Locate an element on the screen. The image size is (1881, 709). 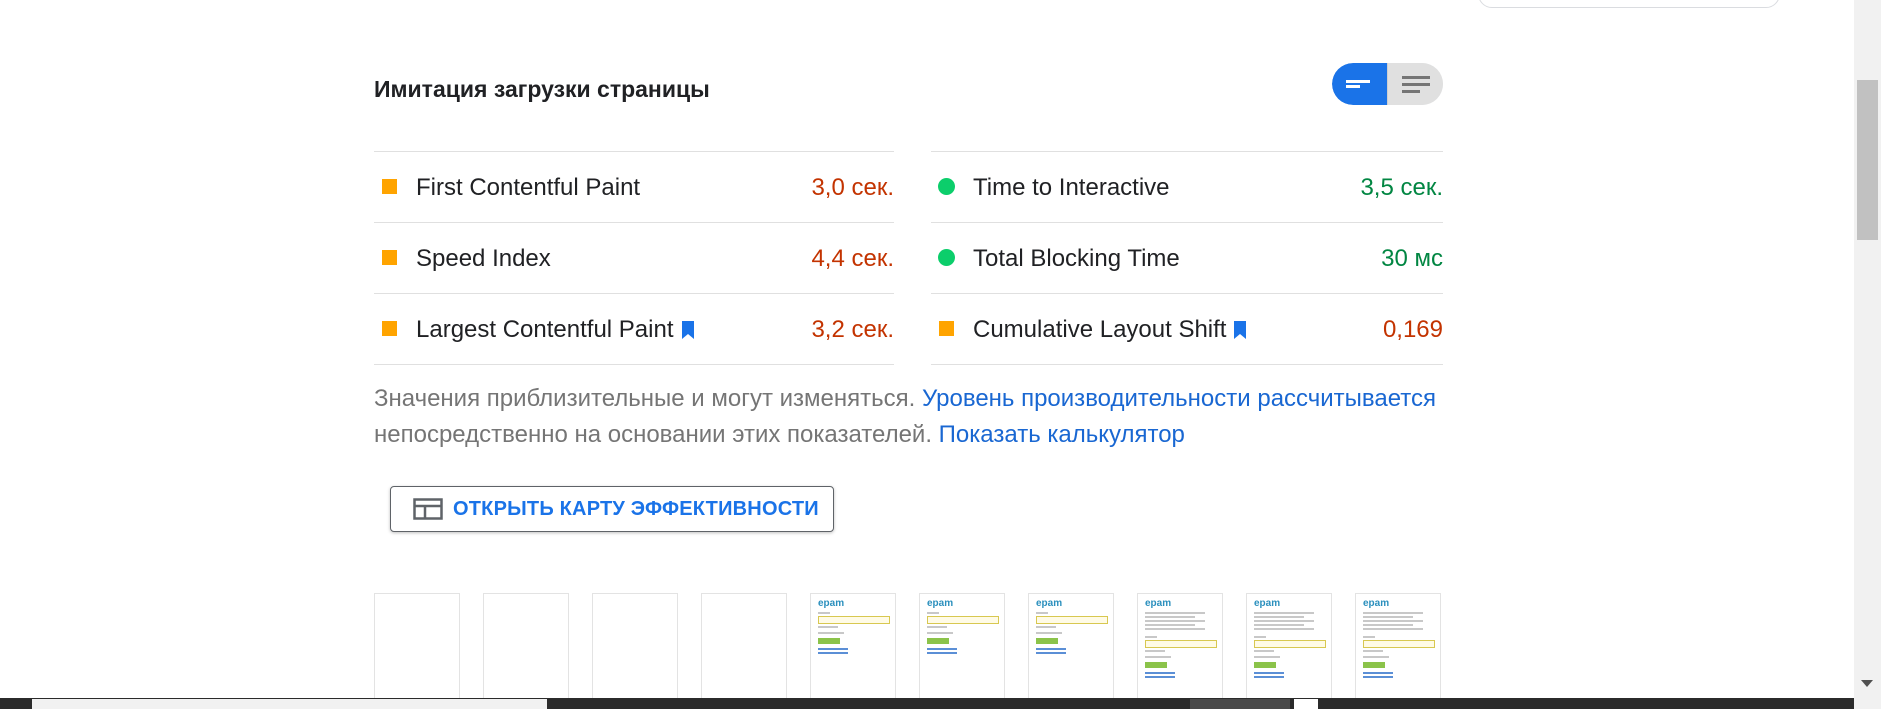
metric-row: Largest Contentful Paint 3,2 сек. is located at coordinates (634, 329).